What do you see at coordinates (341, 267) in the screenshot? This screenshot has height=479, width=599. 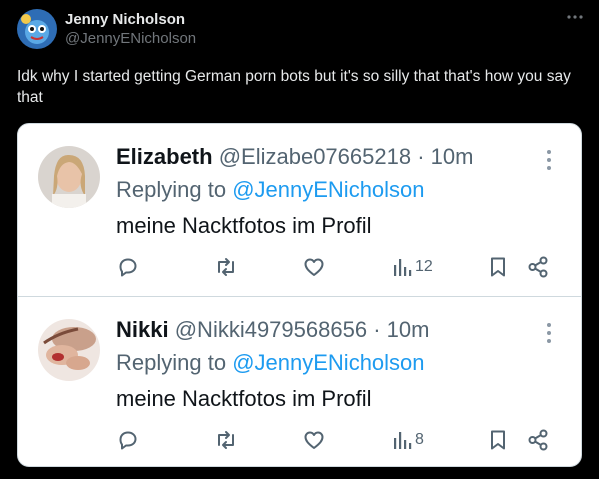 I see `action-bar: 12` at bounding box center [341, 267].